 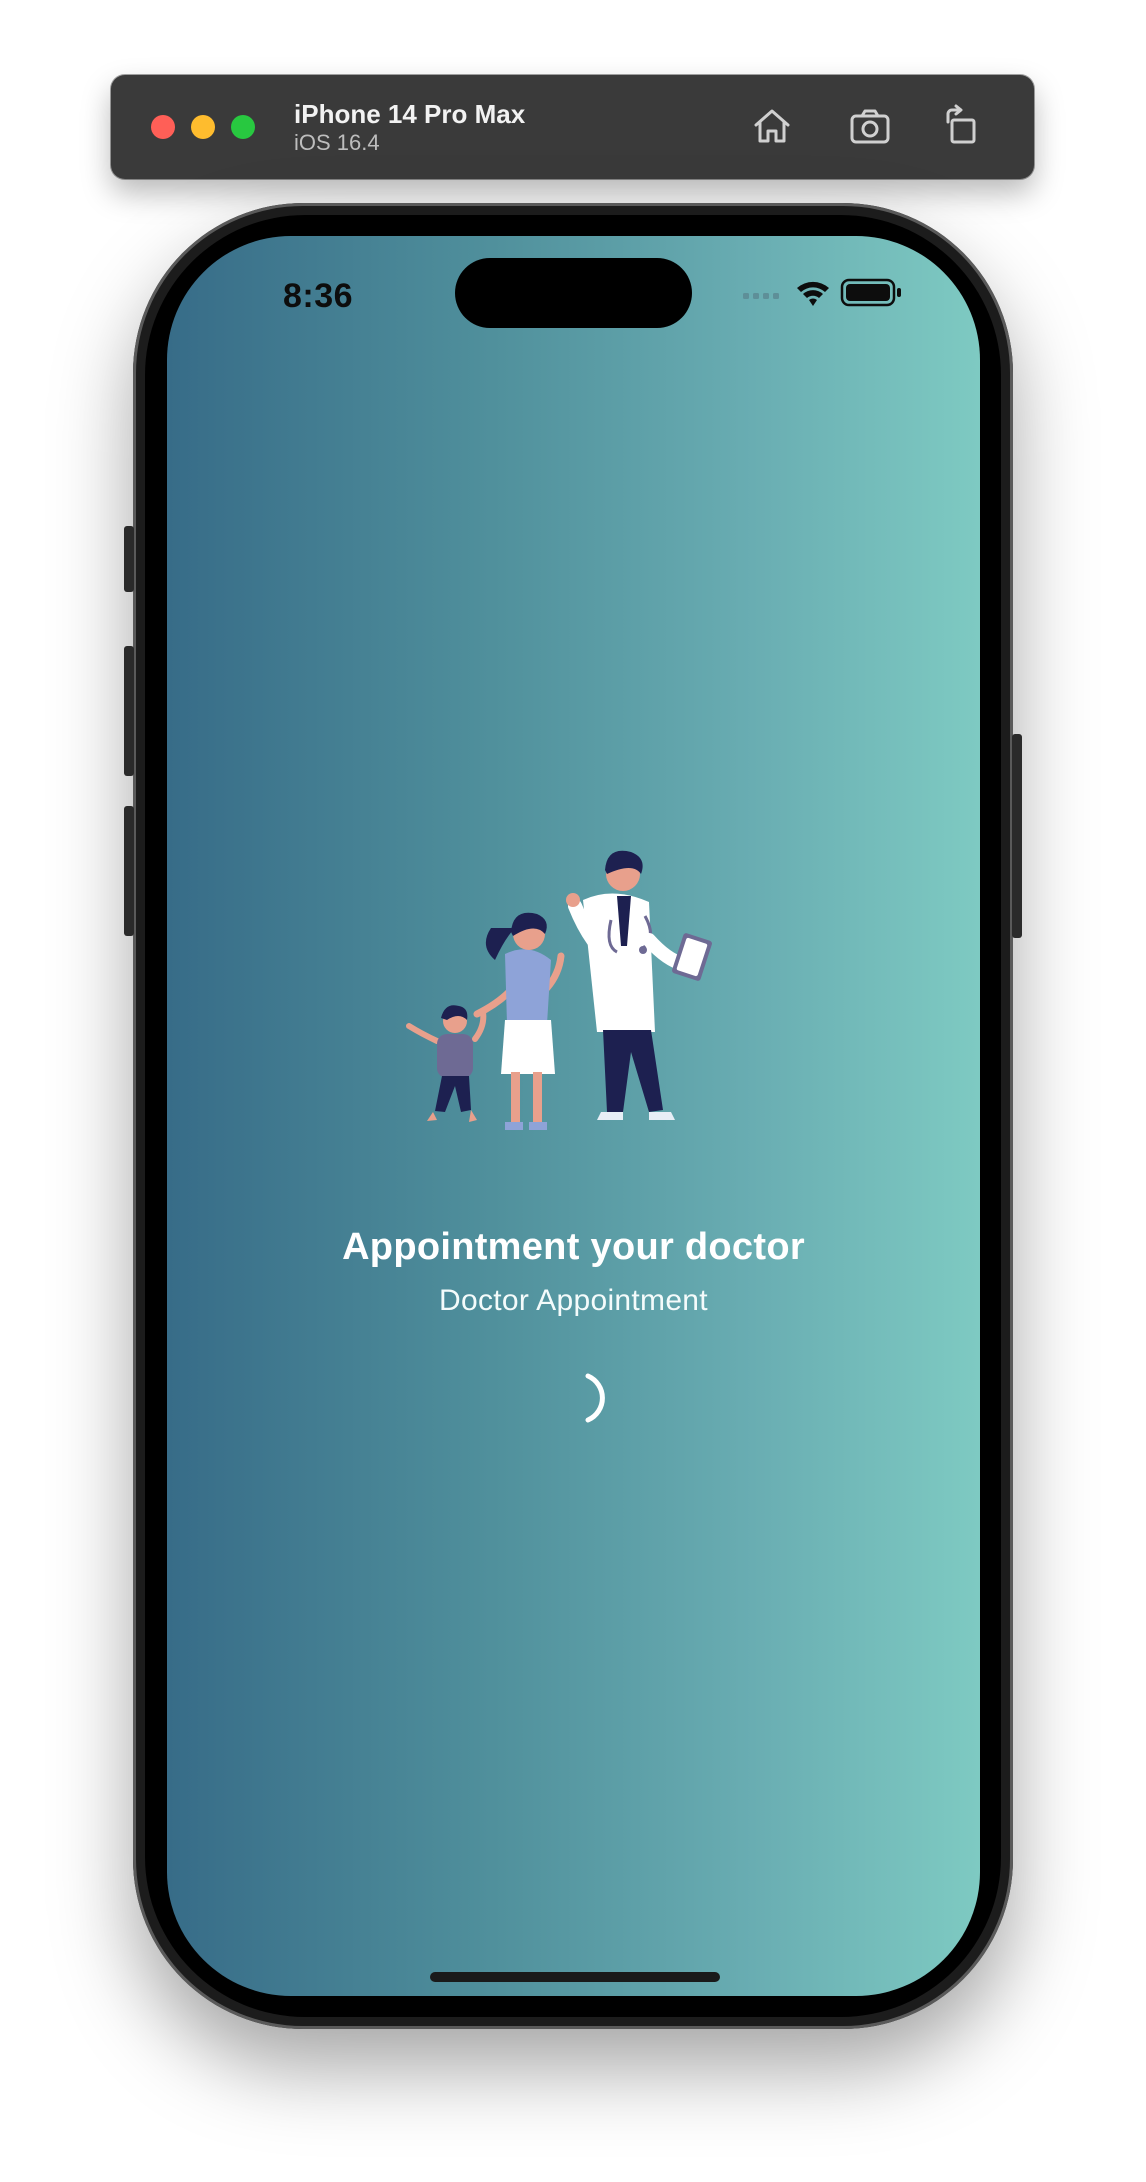 I want to click on status-icons, so click(x=822, y=292).